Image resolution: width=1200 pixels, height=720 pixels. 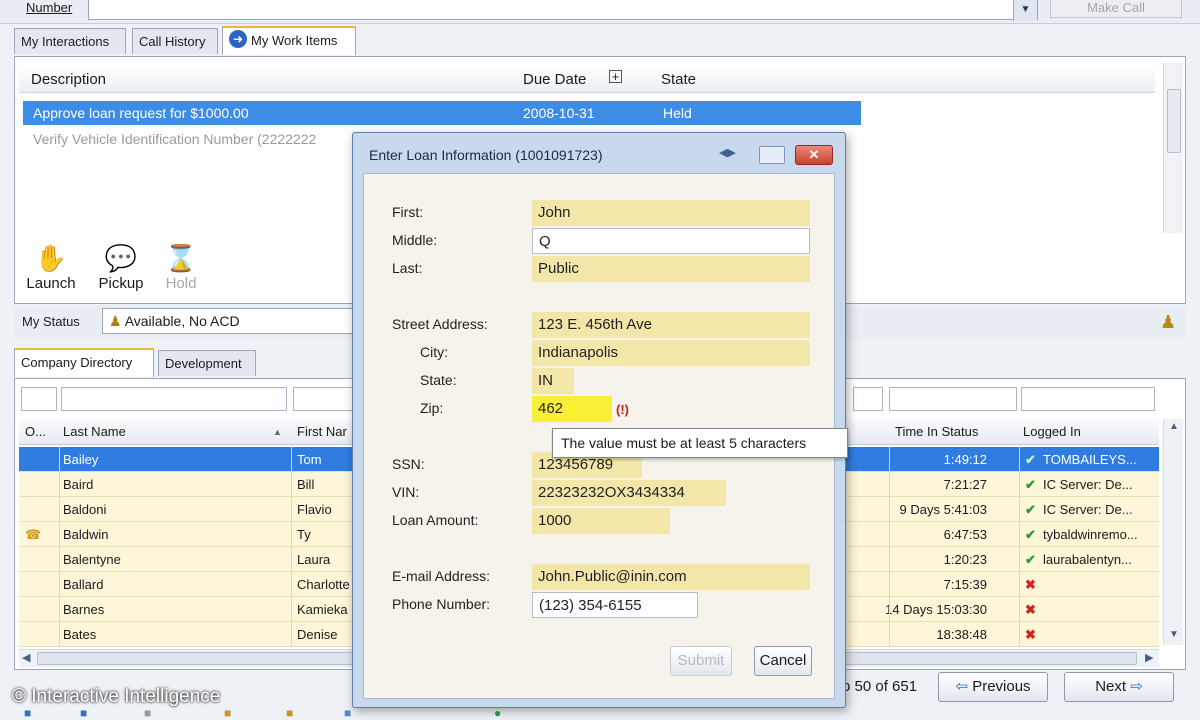 What do you see at coordinates (961, 634) in the screenshot?
I see `cell-time-in-status: 18:38:48` at bounding box center [961, 634].